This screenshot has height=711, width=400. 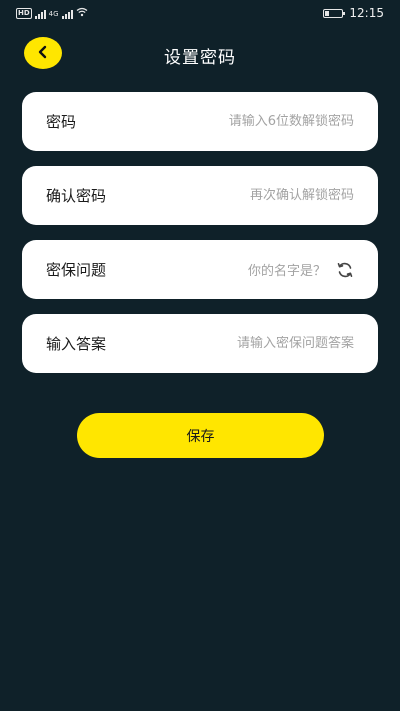 What do you see at coordinates (334, 13) in the screenshot?
I see `battery-icon` at bounding box center [334, 13].